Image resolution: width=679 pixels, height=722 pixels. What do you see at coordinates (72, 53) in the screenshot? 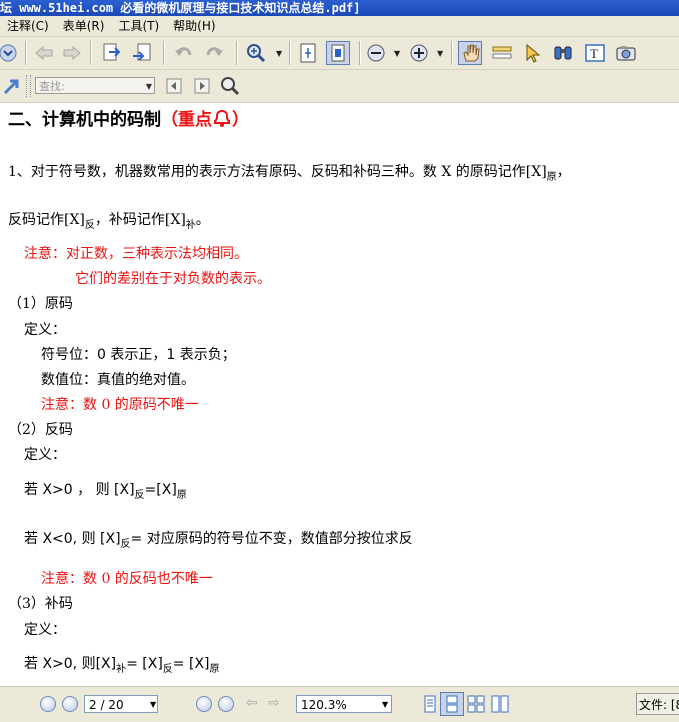
I see `forward-arrow-icon` at bounding box center [72, 53].